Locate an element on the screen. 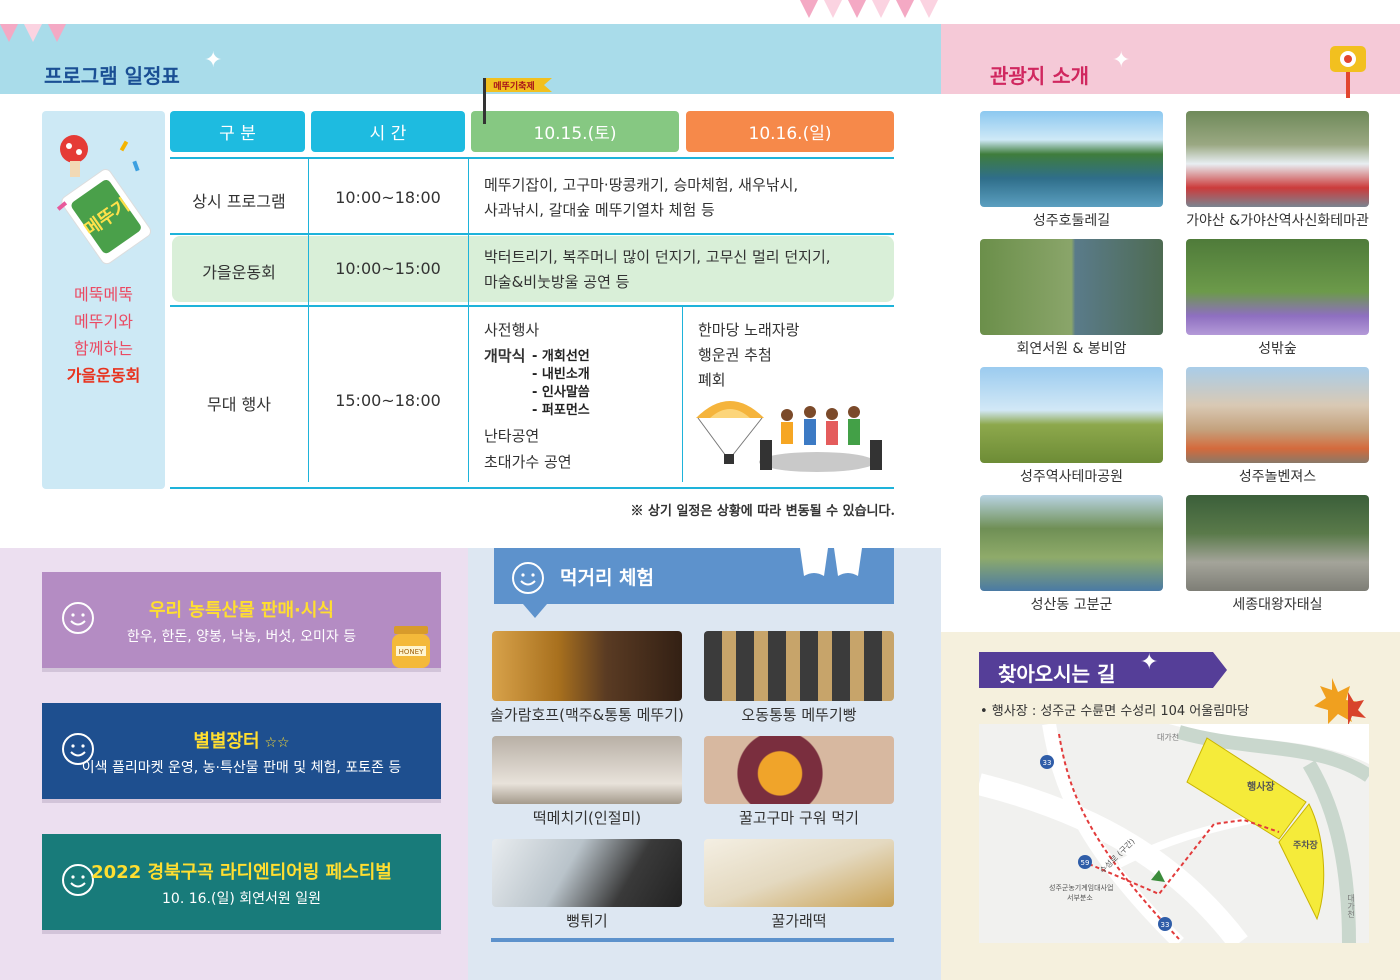  opening-item: - 퍼포먼스 is located at coordinates (561, 410).